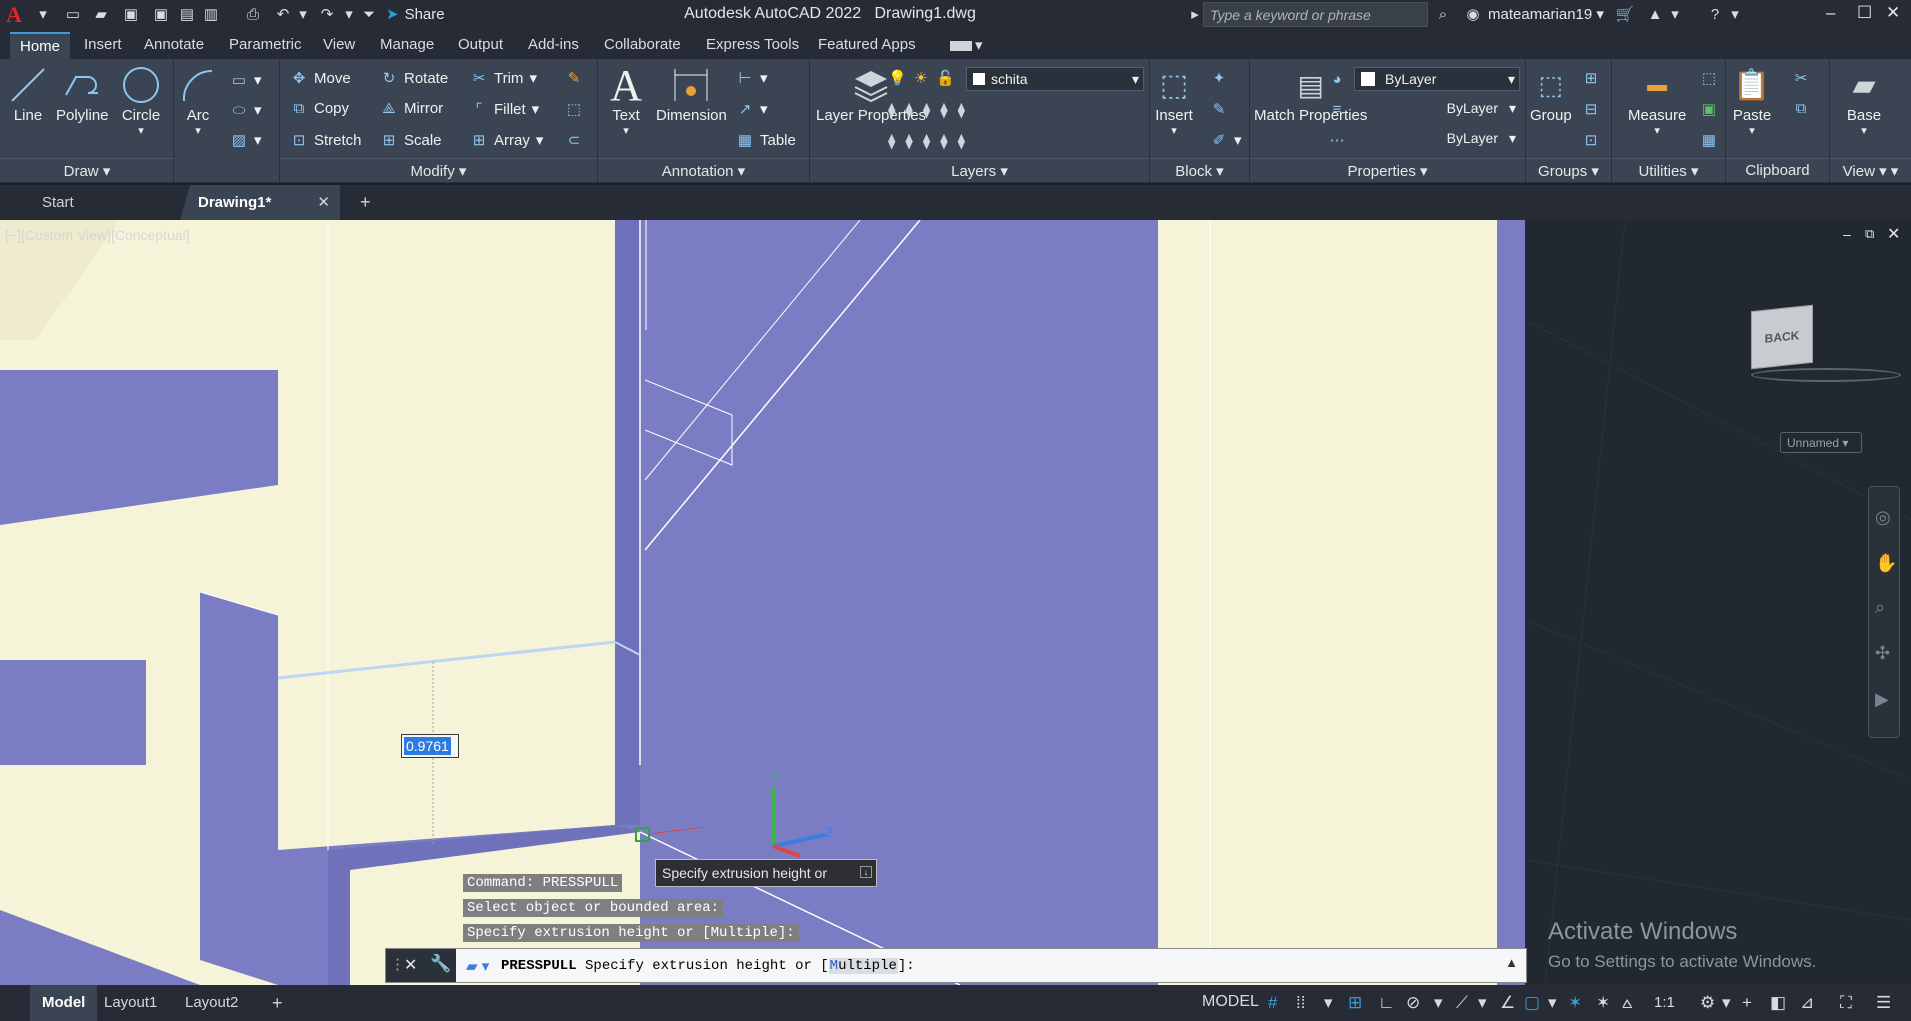  What do you see at coordinates (64, 1003) in the screenshot?
I see `tab-model: Model` at bounding box center [64, 1003].